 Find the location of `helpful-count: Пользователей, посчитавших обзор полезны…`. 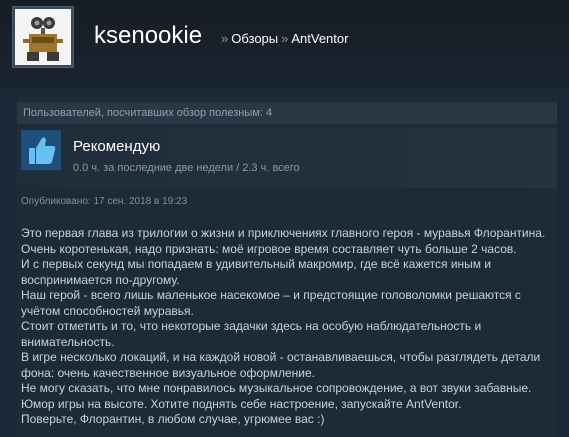

helpful-count: Пользователей, посчитавших обзор полезны… is located at coordinates (287, 113).